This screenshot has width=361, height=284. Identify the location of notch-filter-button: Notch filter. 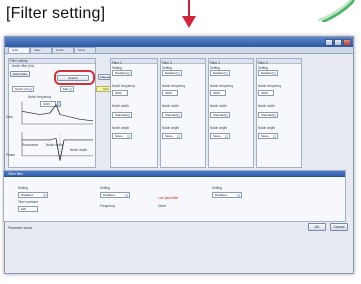
(20, 74).